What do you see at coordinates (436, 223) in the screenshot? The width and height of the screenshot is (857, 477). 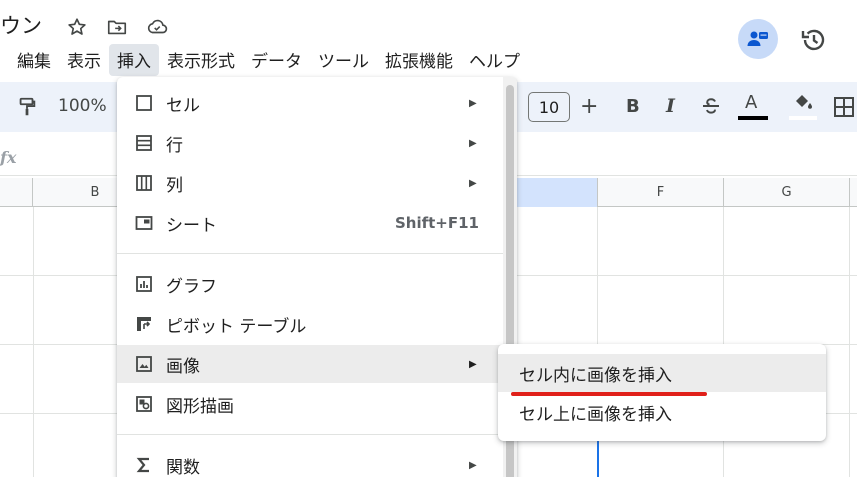 I see `shortcut-label: Shift+F11` at bounding box center [436, 223].